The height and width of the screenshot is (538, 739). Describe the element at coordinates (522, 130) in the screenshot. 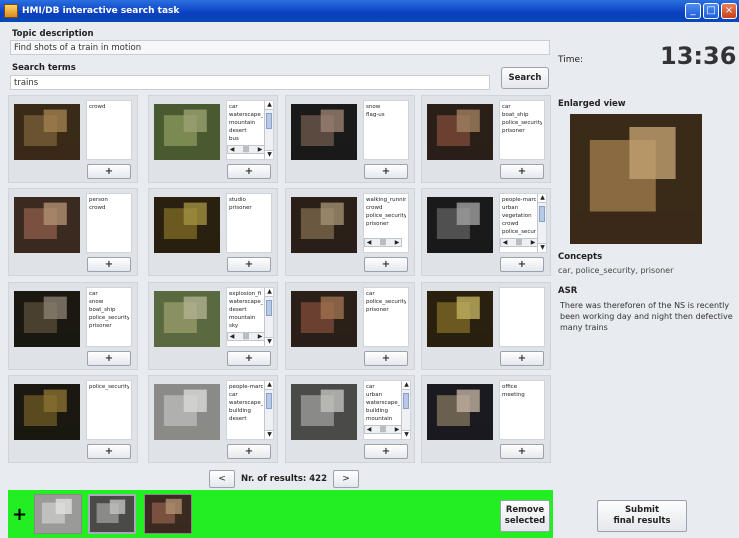

I see `concept-list: car boat_ship police_security prisoner` at that location.